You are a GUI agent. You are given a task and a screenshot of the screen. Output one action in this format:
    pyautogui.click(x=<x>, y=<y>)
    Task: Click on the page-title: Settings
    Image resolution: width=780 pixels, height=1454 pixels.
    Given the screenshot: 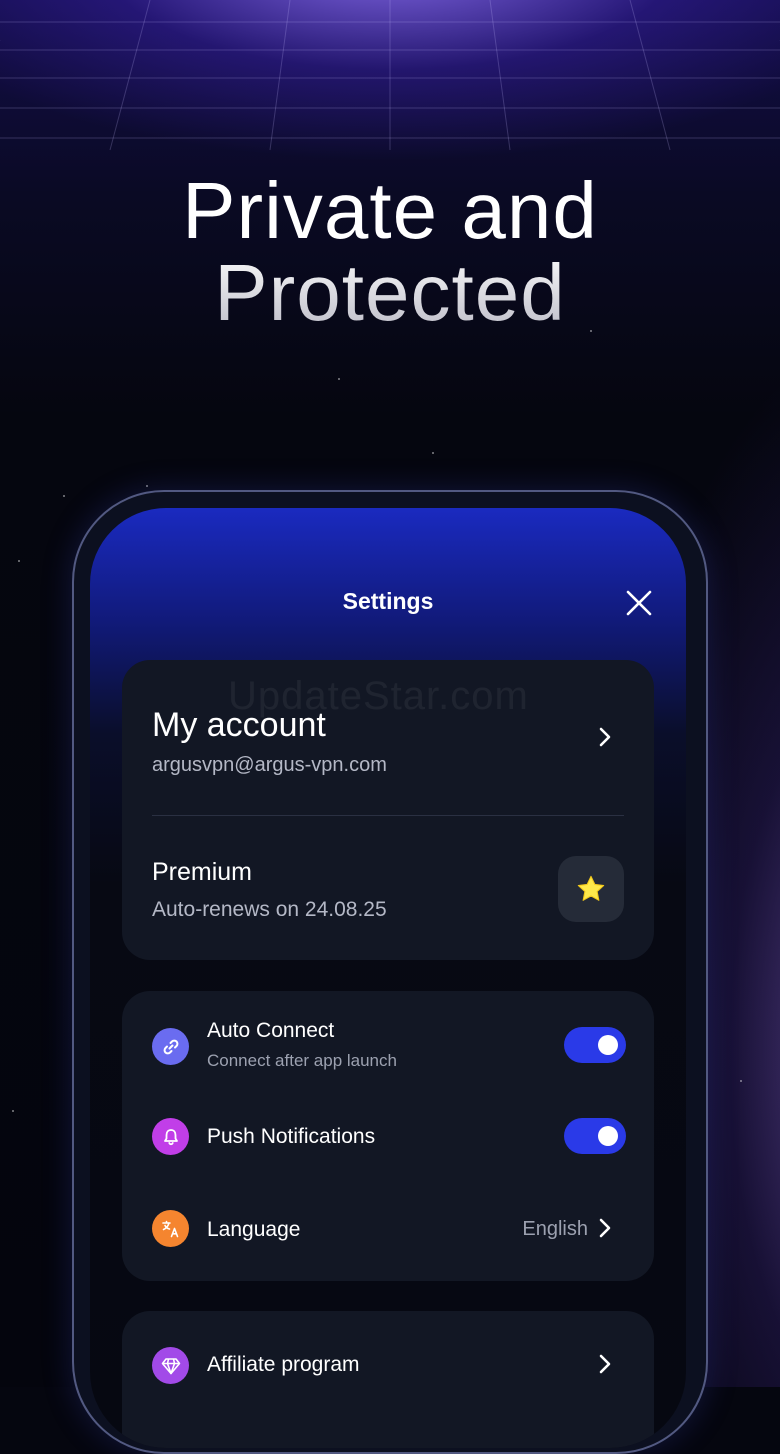 What is the action you would take?
    pyautogui.click(x=388, y=601)
    